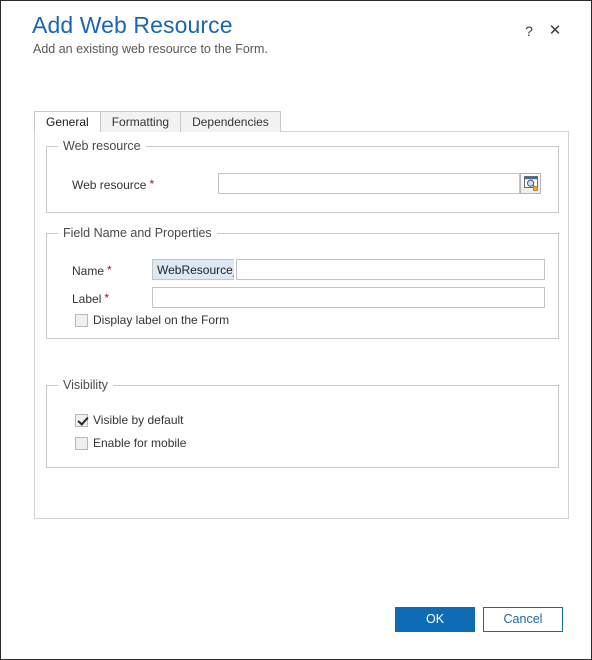 The image size is (592, 660). Describe the element at coordinates (137, 233) in the screenshot. I see `fieldset-legend-field-name-and-properties: Field Name and Properties` at that location.